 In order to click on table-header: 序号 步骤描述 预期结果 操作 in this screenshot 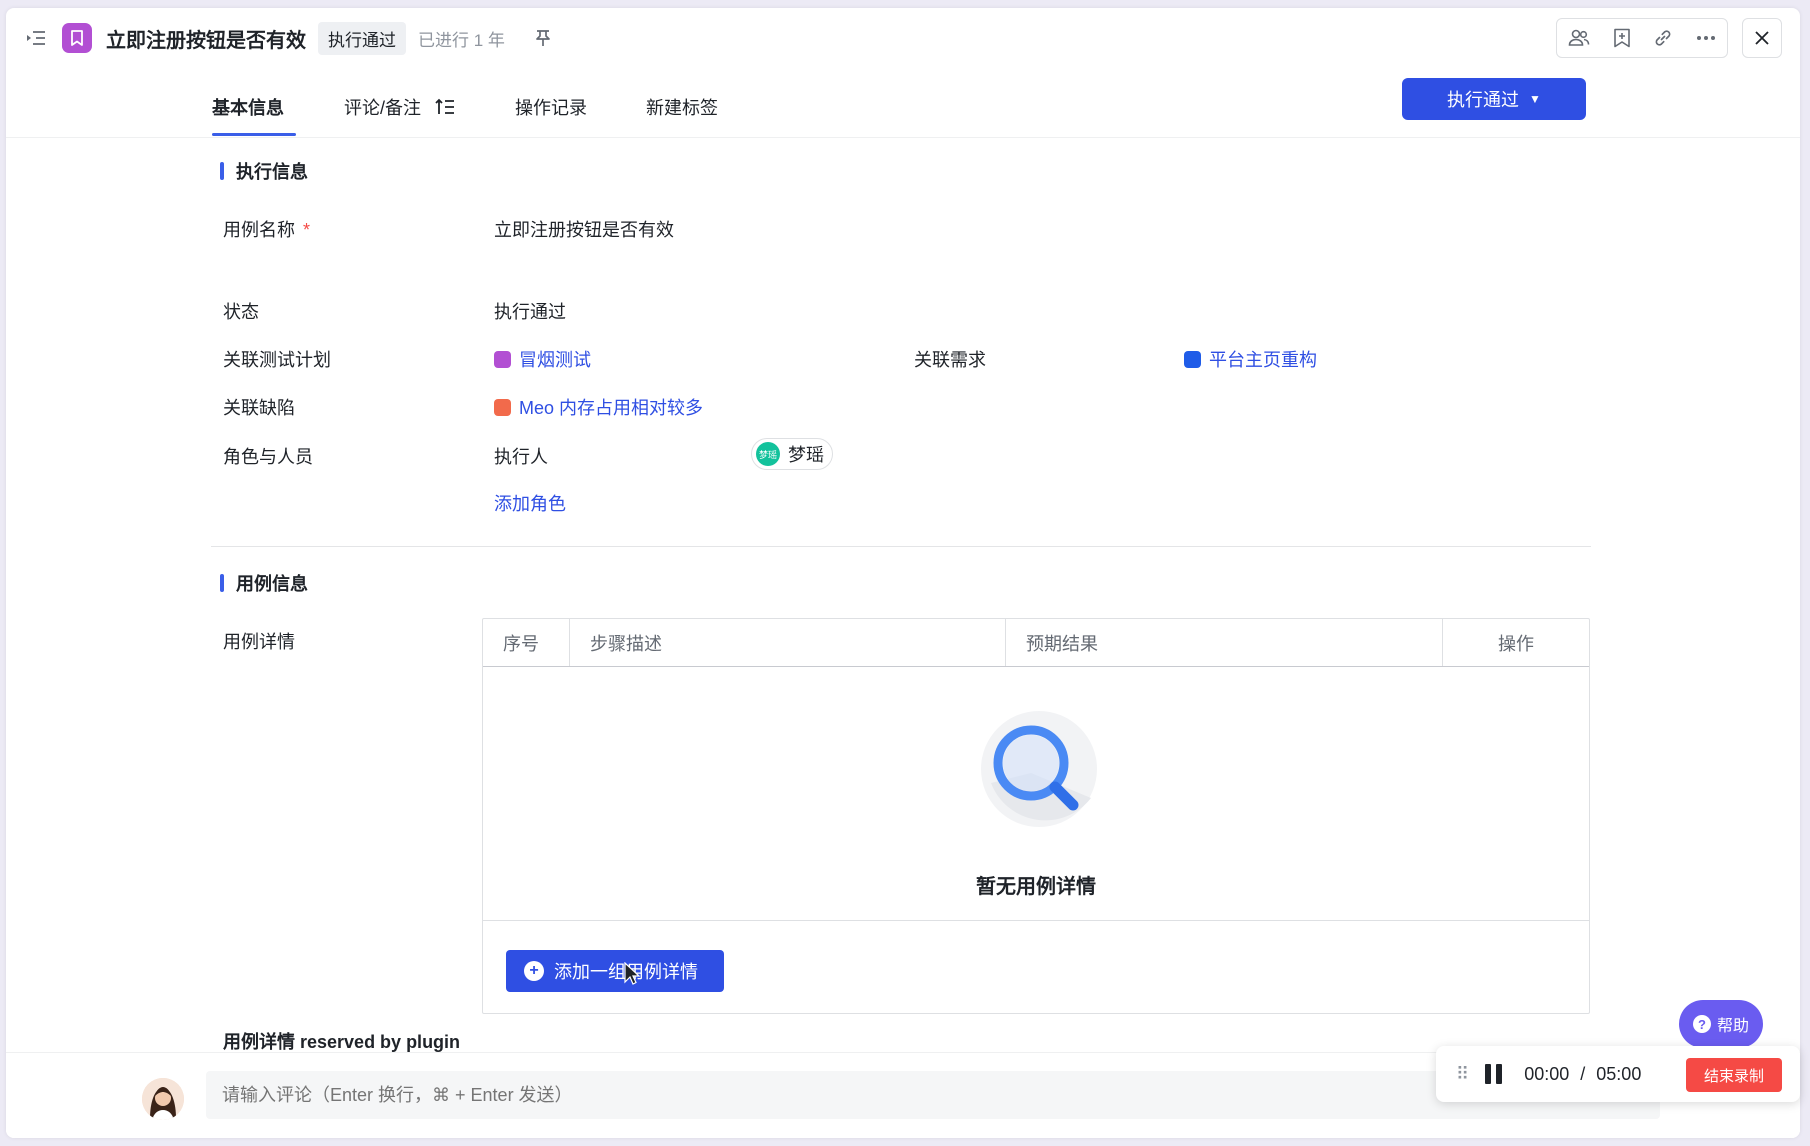, I will do `click(1036, 643)`.